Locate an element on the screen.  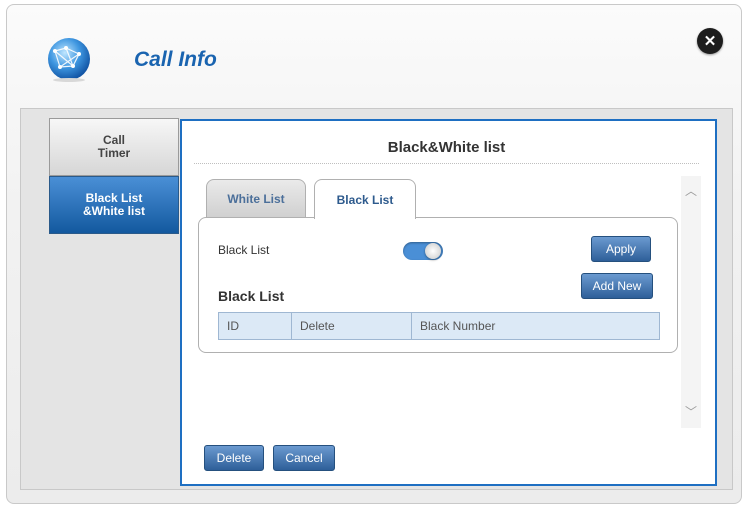
list-heading: Black List is located at coordinates (251, 296).